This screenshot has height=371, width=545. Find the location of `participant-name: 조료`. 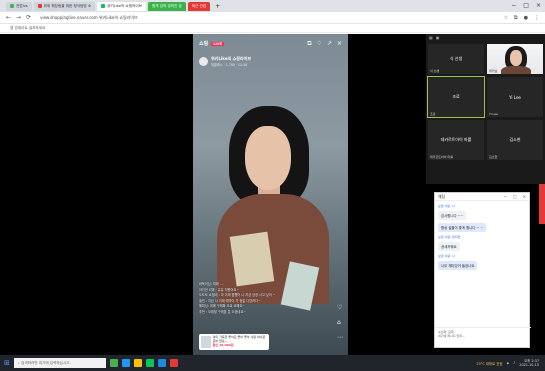

participant-name: 조료 is located at coordinates (456, 96).